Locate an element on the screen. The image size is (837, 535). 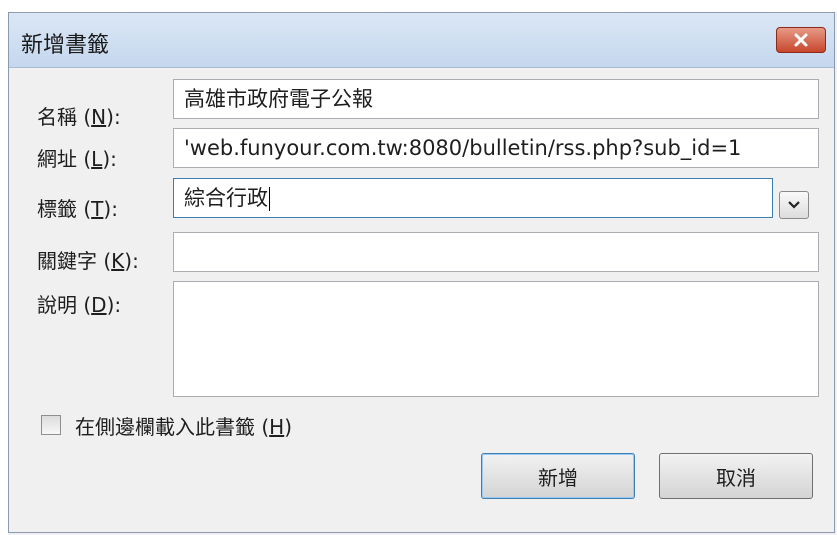
name-label: 名稱 (N): is located at coordinates (79, 117).